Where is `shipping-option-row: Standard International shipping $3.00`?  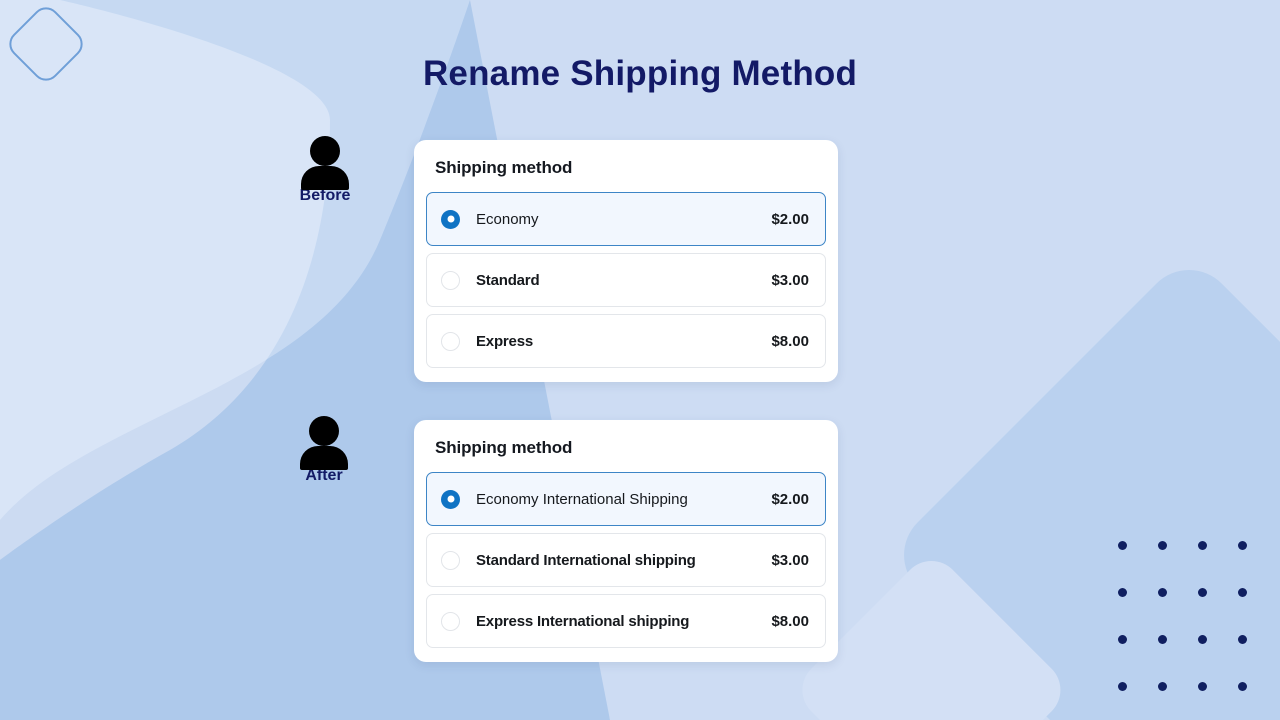
shipping-option-row: Standard International shipping $3.00 is located at coordinates (626, 560).